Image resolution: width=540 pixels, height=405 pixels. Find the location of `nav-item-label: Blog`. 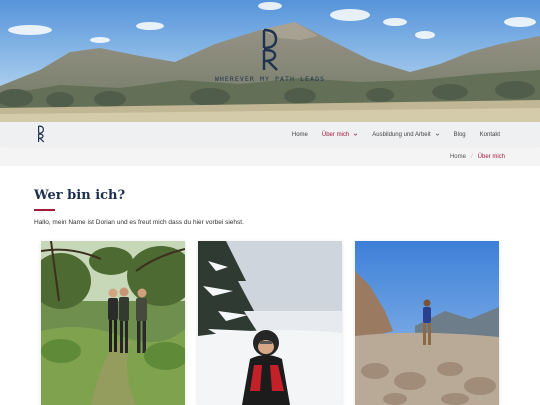

nav-item-label: Blog is located at coordinates (459, 134).